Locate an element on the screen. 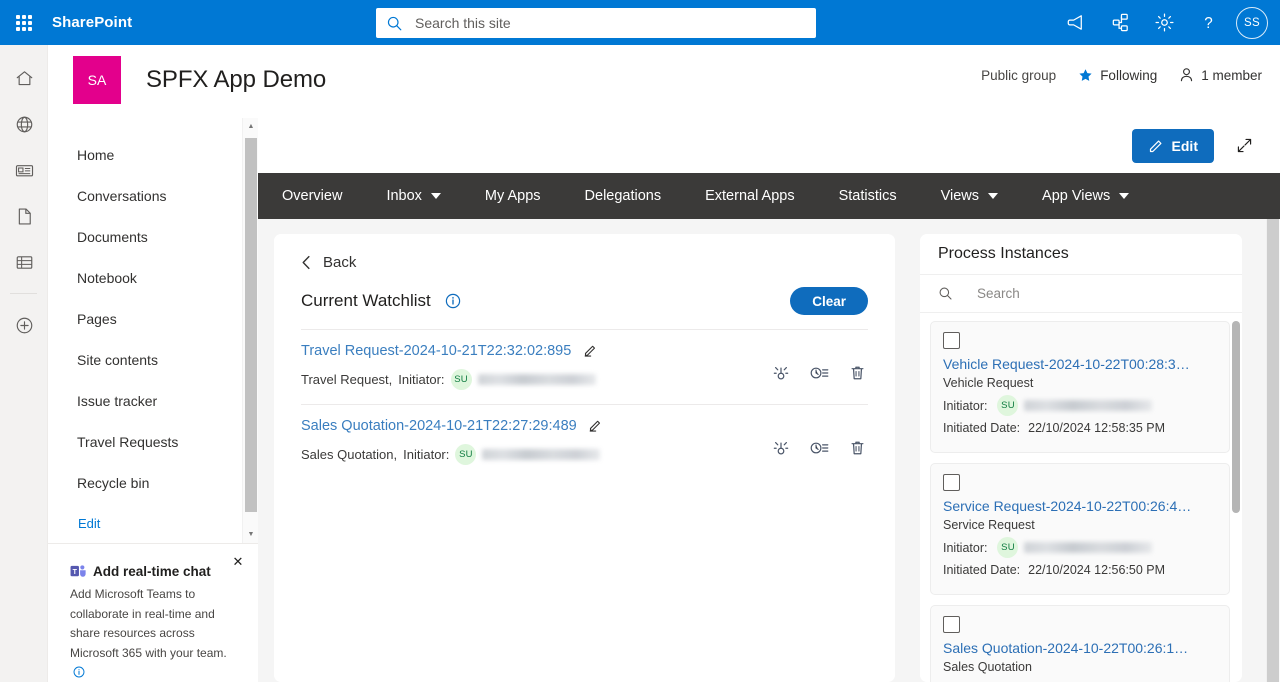  search-input is located at coordinates (609, 23).